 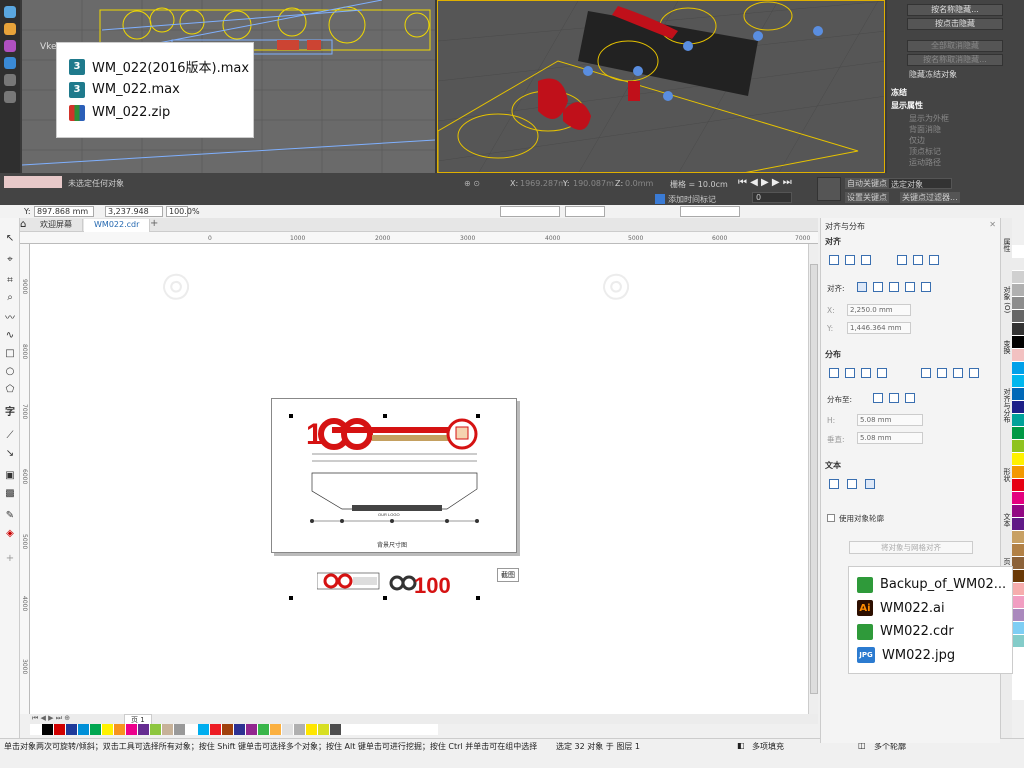 What do you see at coordinates (10, 413) in the screenshot?
I see `text-tool-icon: 字` at bounding box center [10, 413].